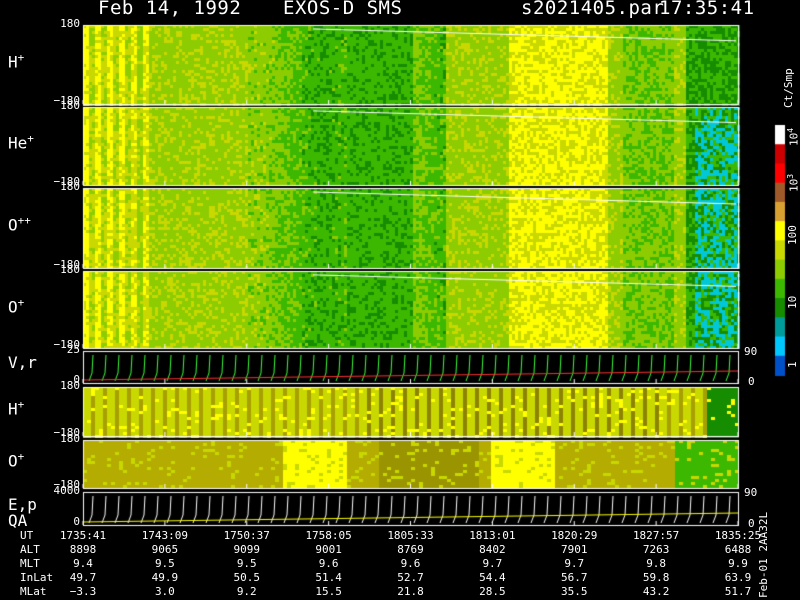  Describe the element at coordinates (574, 535) in the screenshot. I see `footer-cell: 1820:29` at that location.